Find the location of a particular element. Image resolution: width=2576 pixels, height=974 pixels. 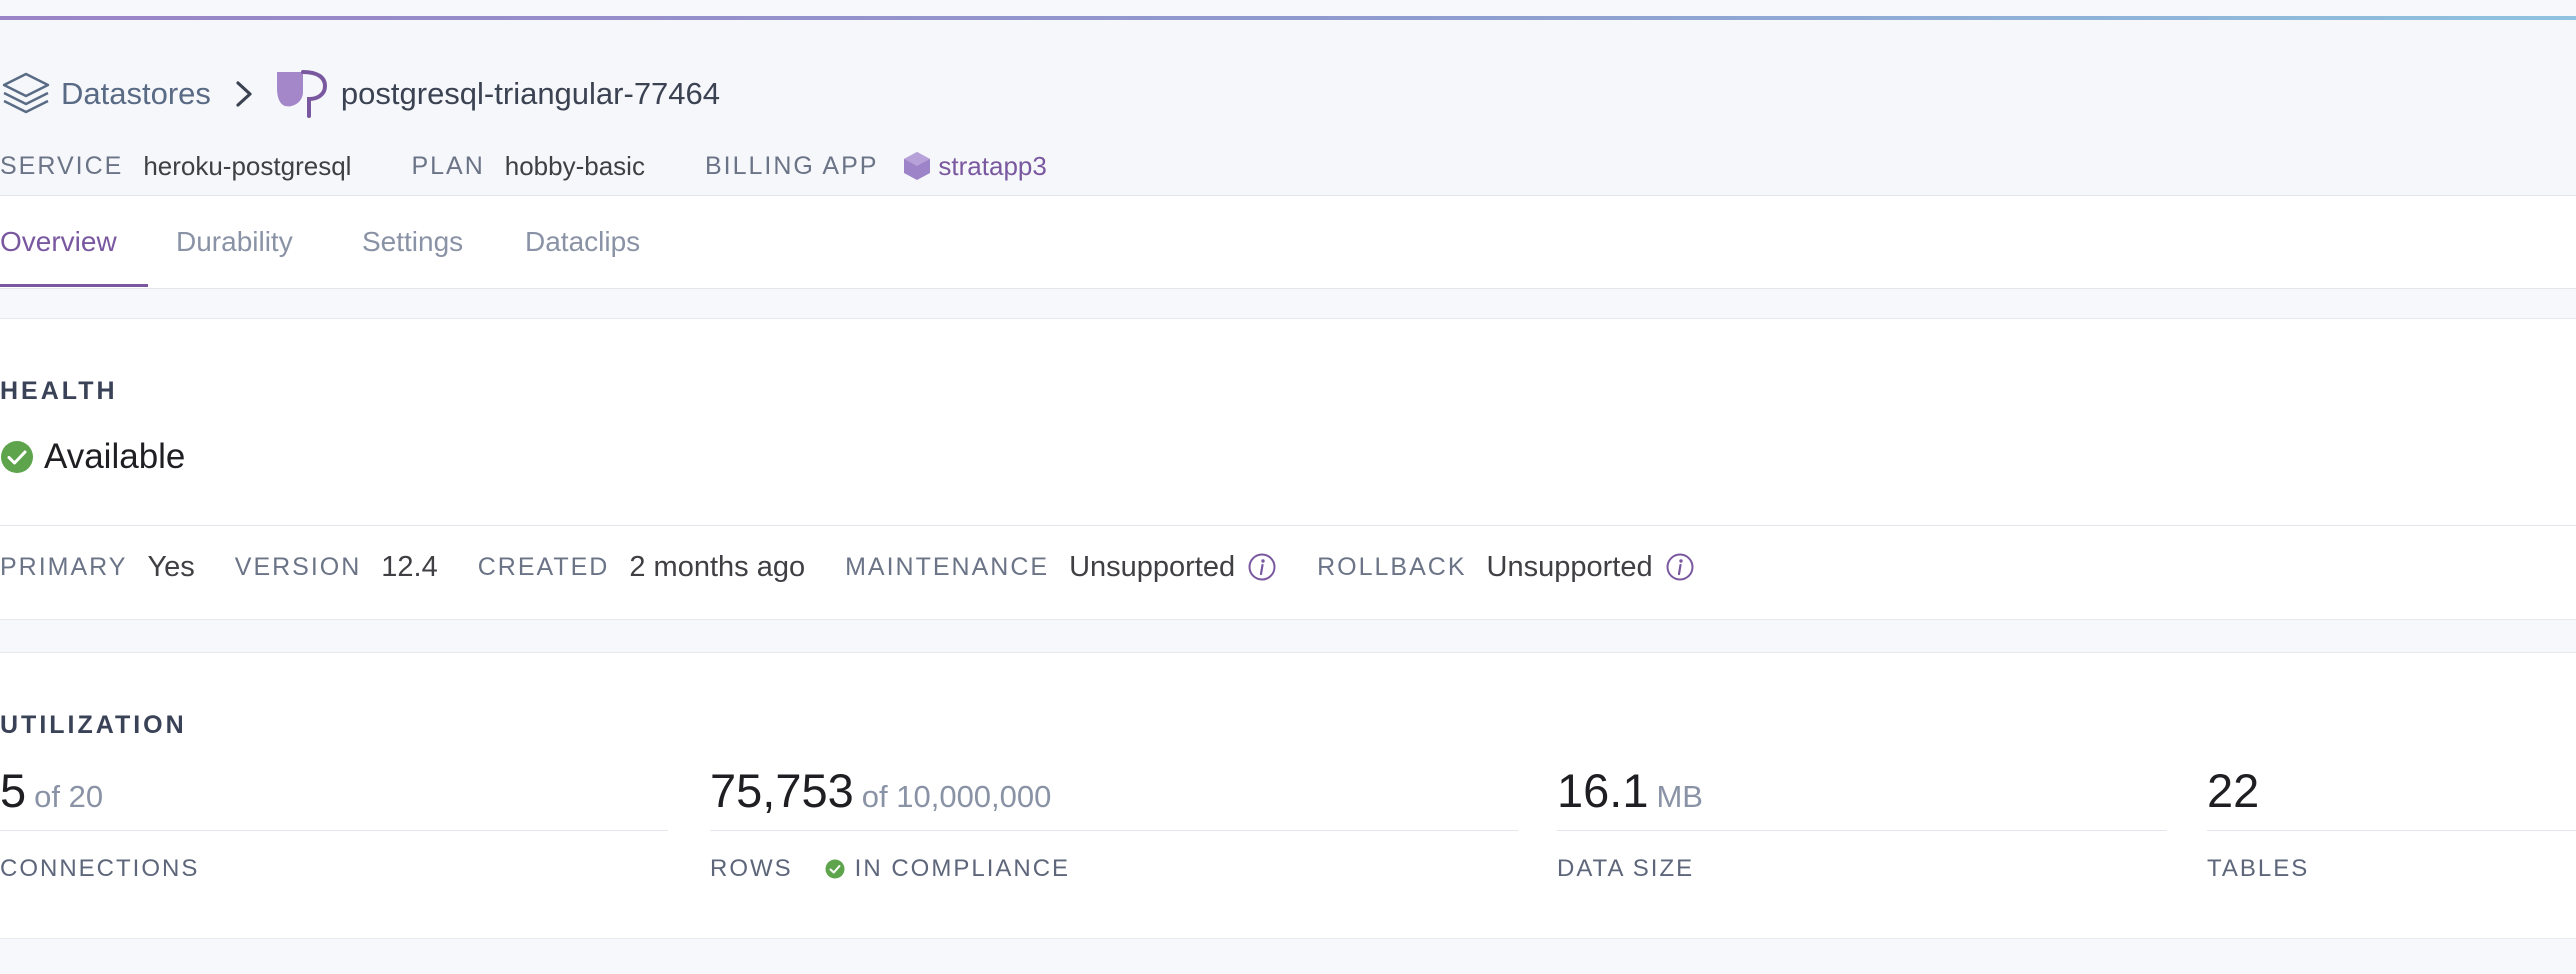

rollback-value: Unsupported is located at coordinates (1569, 566).